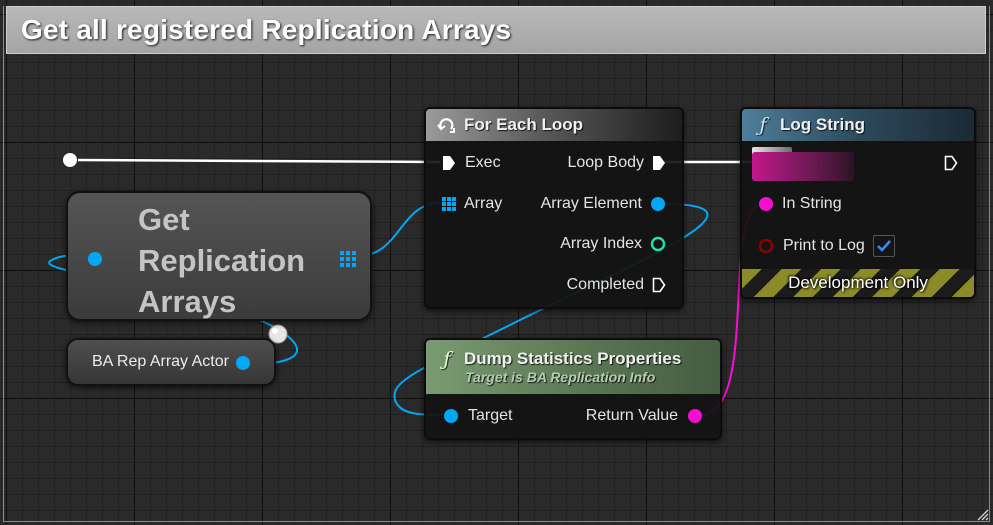 This screenshot has height=525, width=993. Describe the element at coordinates (187, 301) in the screenshot. I see `title-line-3: Arrays` at that location.